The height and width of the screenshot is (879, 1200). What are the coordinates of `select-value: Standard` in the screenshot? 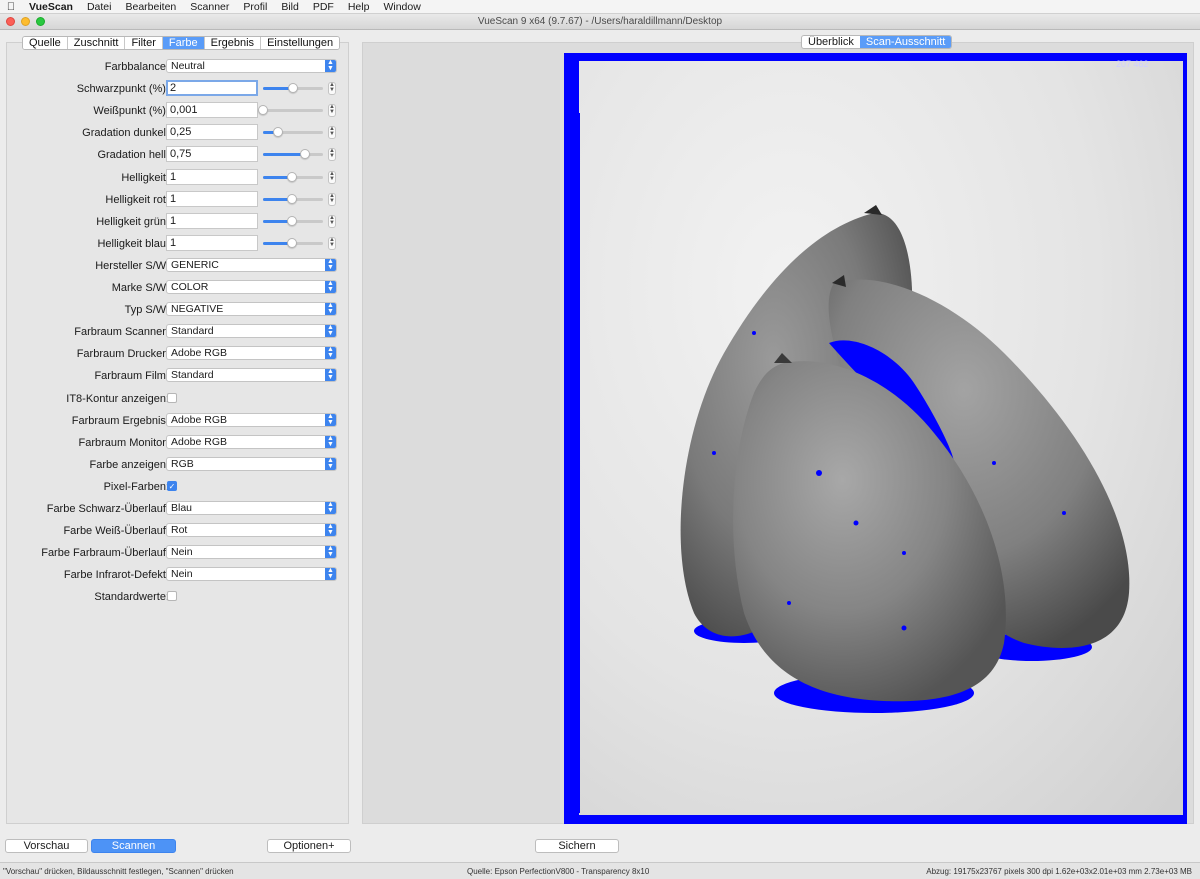 It's located at (192, 375).